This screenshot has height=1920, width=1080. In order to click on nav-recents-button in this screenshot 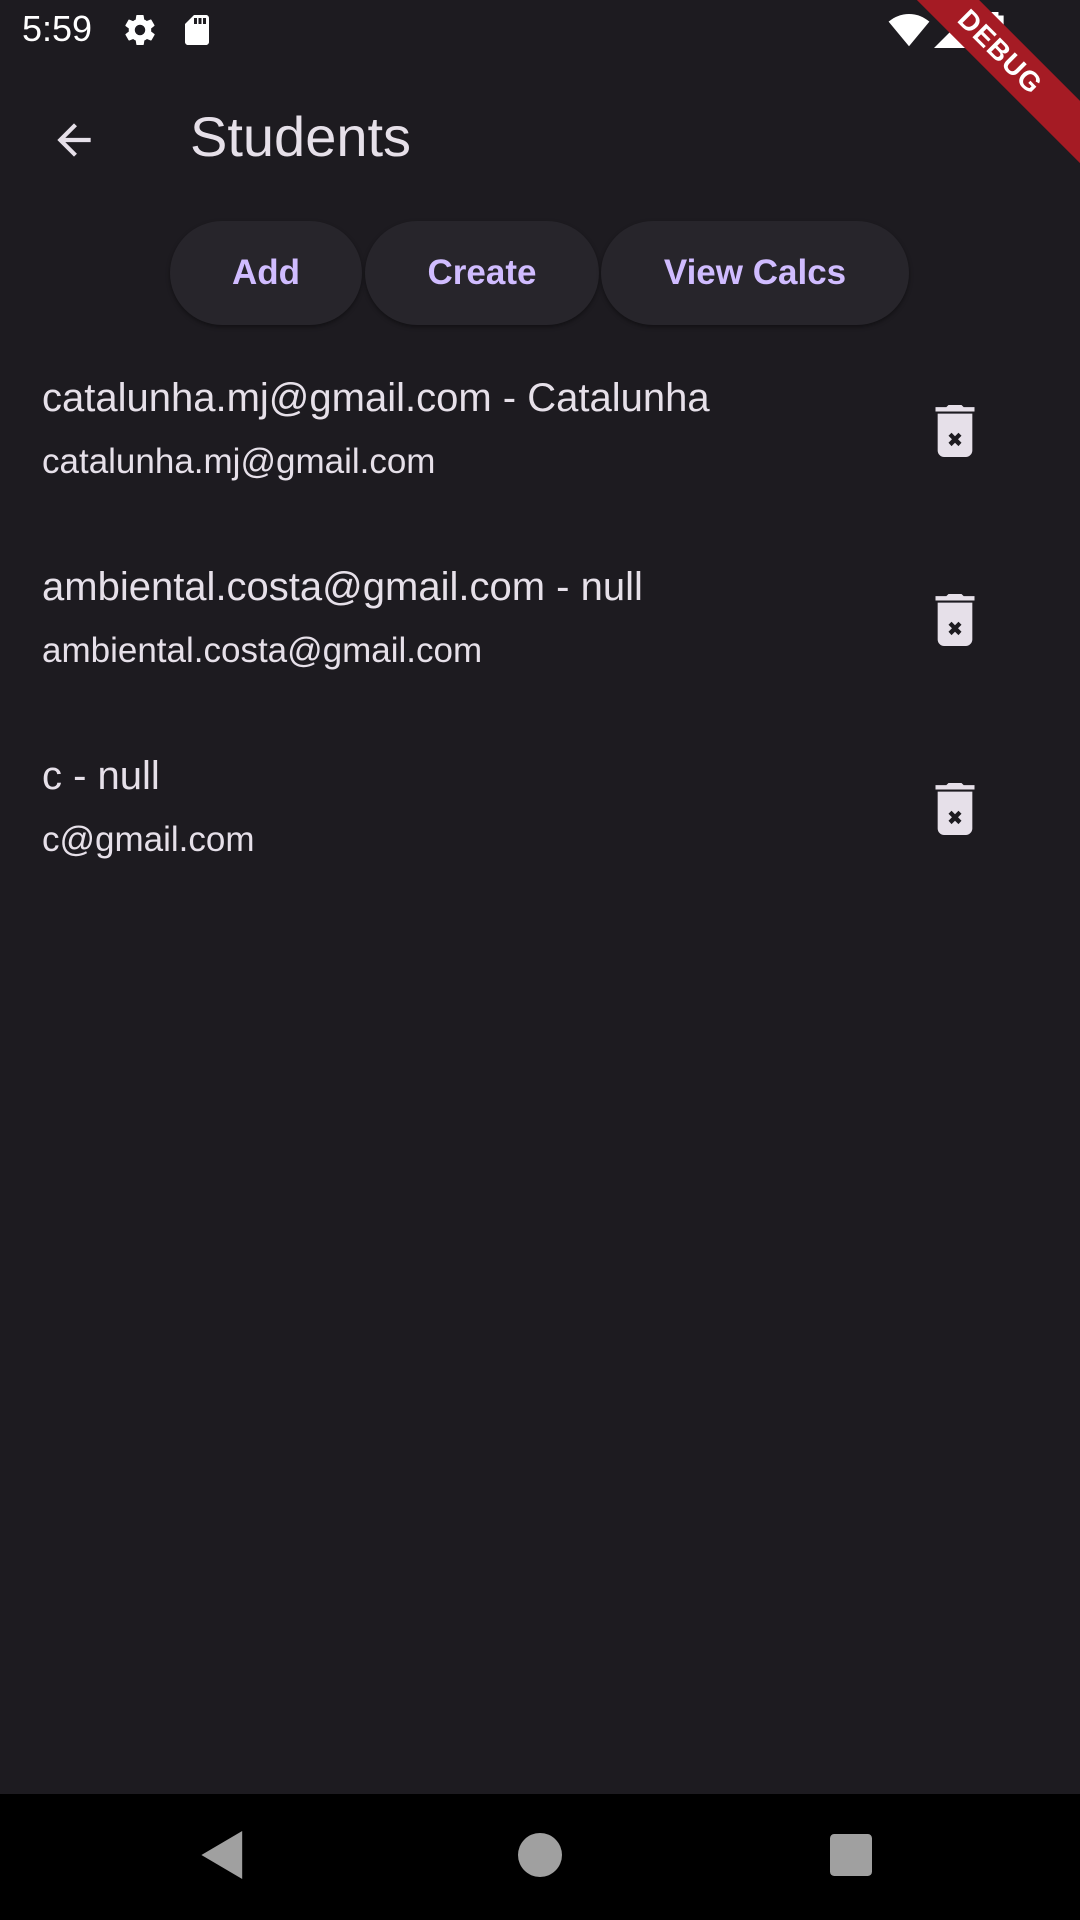, I will do `click(851, 1857)`.